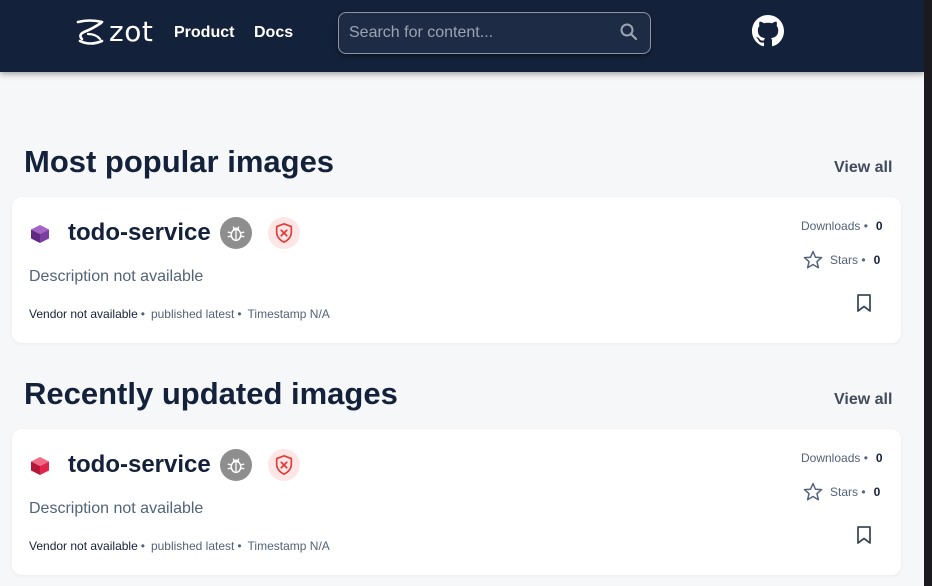 The width and height of the screenshot is (932, 586). I want to click on section-title-popular: Most popular images, so click(179, 161).